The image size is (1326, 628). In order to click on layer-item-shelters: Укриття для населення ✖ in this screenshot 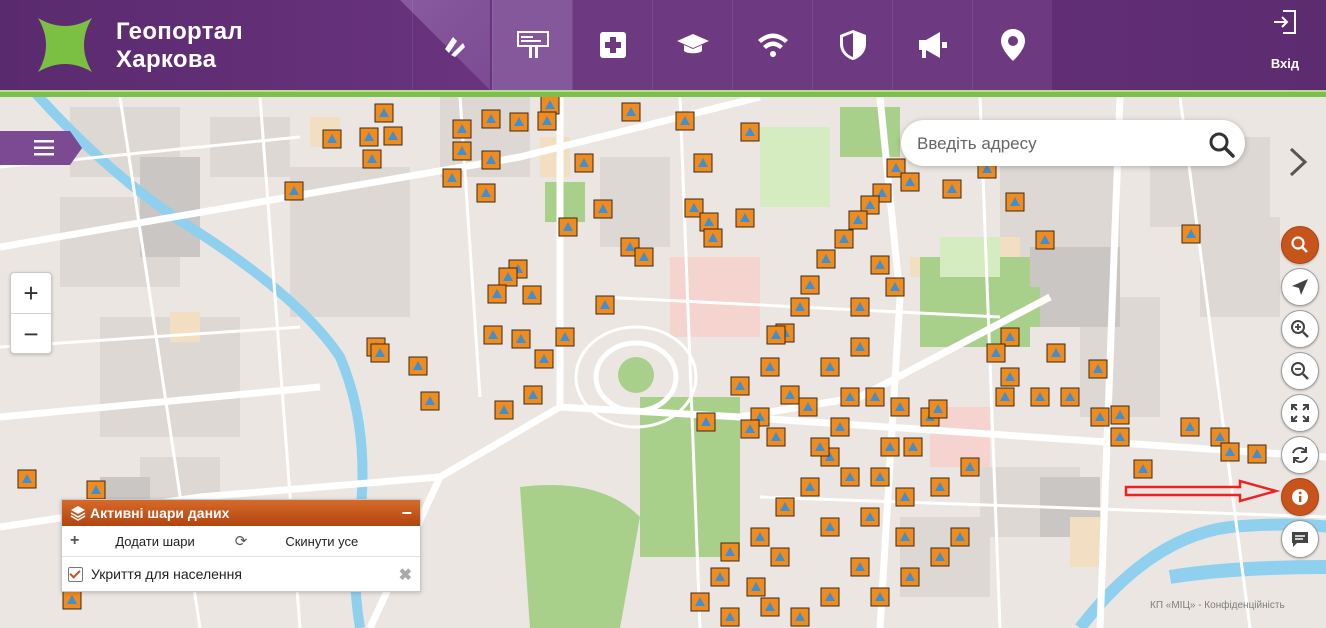, I will do `click(241, 574)`.